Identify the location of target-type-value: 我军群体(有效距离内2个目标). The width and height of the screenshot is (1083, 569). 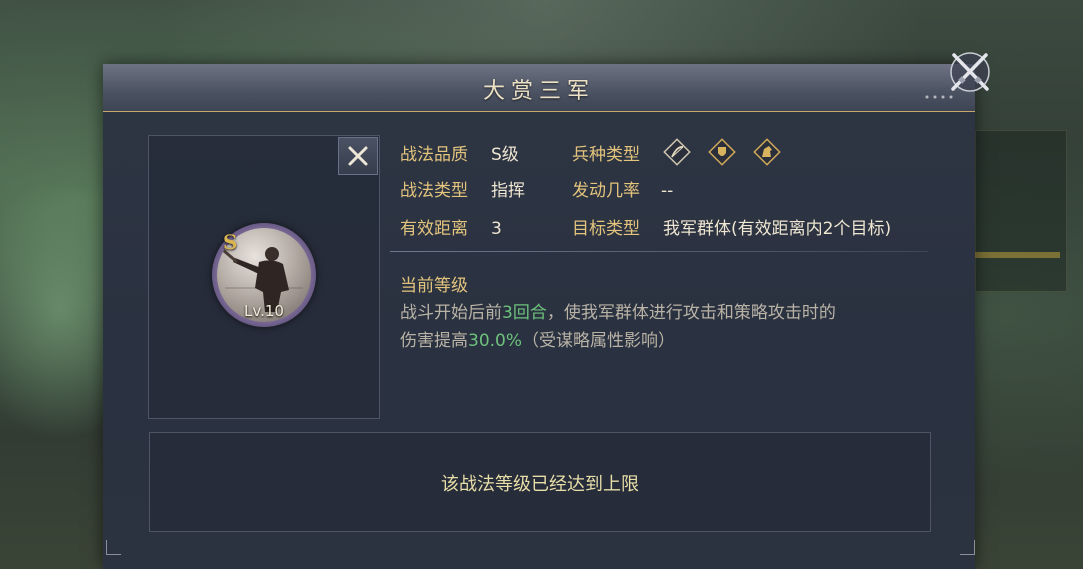
(777, 229).